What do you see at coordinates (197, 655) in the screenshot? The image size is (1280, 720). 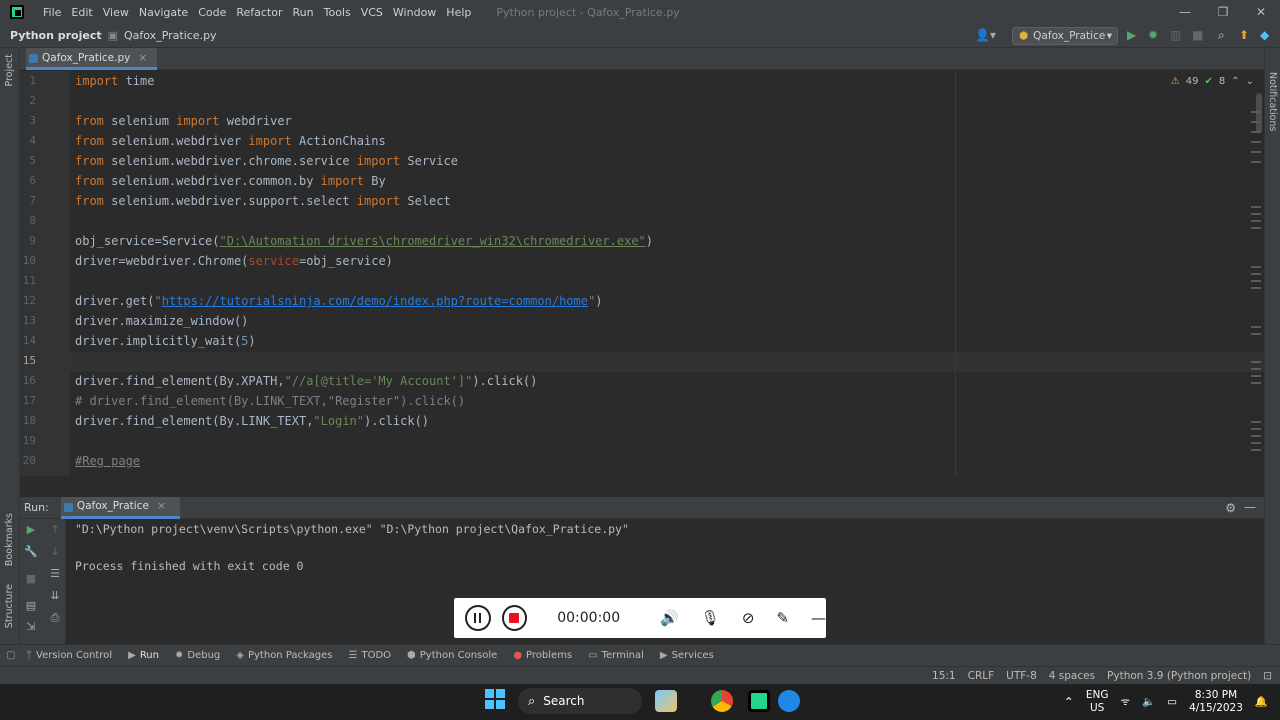 I see `tool-debug: ✹ Debug` at bounding box center [197, 655].